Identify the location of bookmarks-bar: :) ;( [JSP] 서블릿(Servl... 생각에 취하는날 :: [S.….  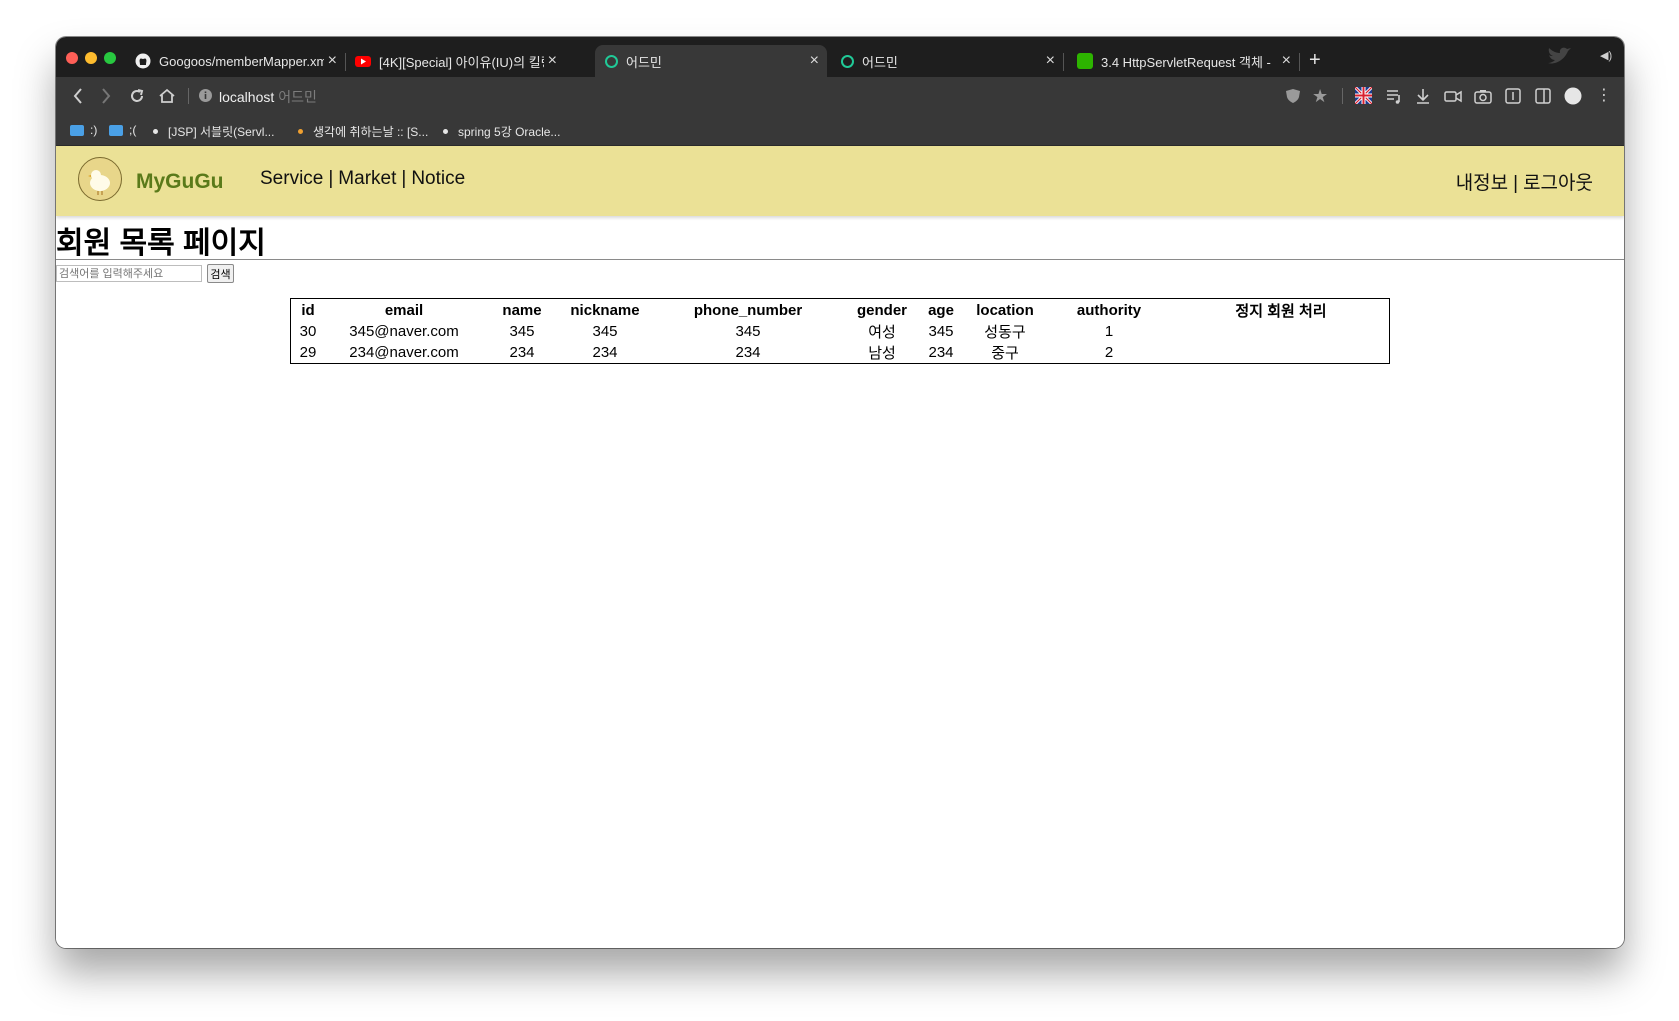
(840, 130).